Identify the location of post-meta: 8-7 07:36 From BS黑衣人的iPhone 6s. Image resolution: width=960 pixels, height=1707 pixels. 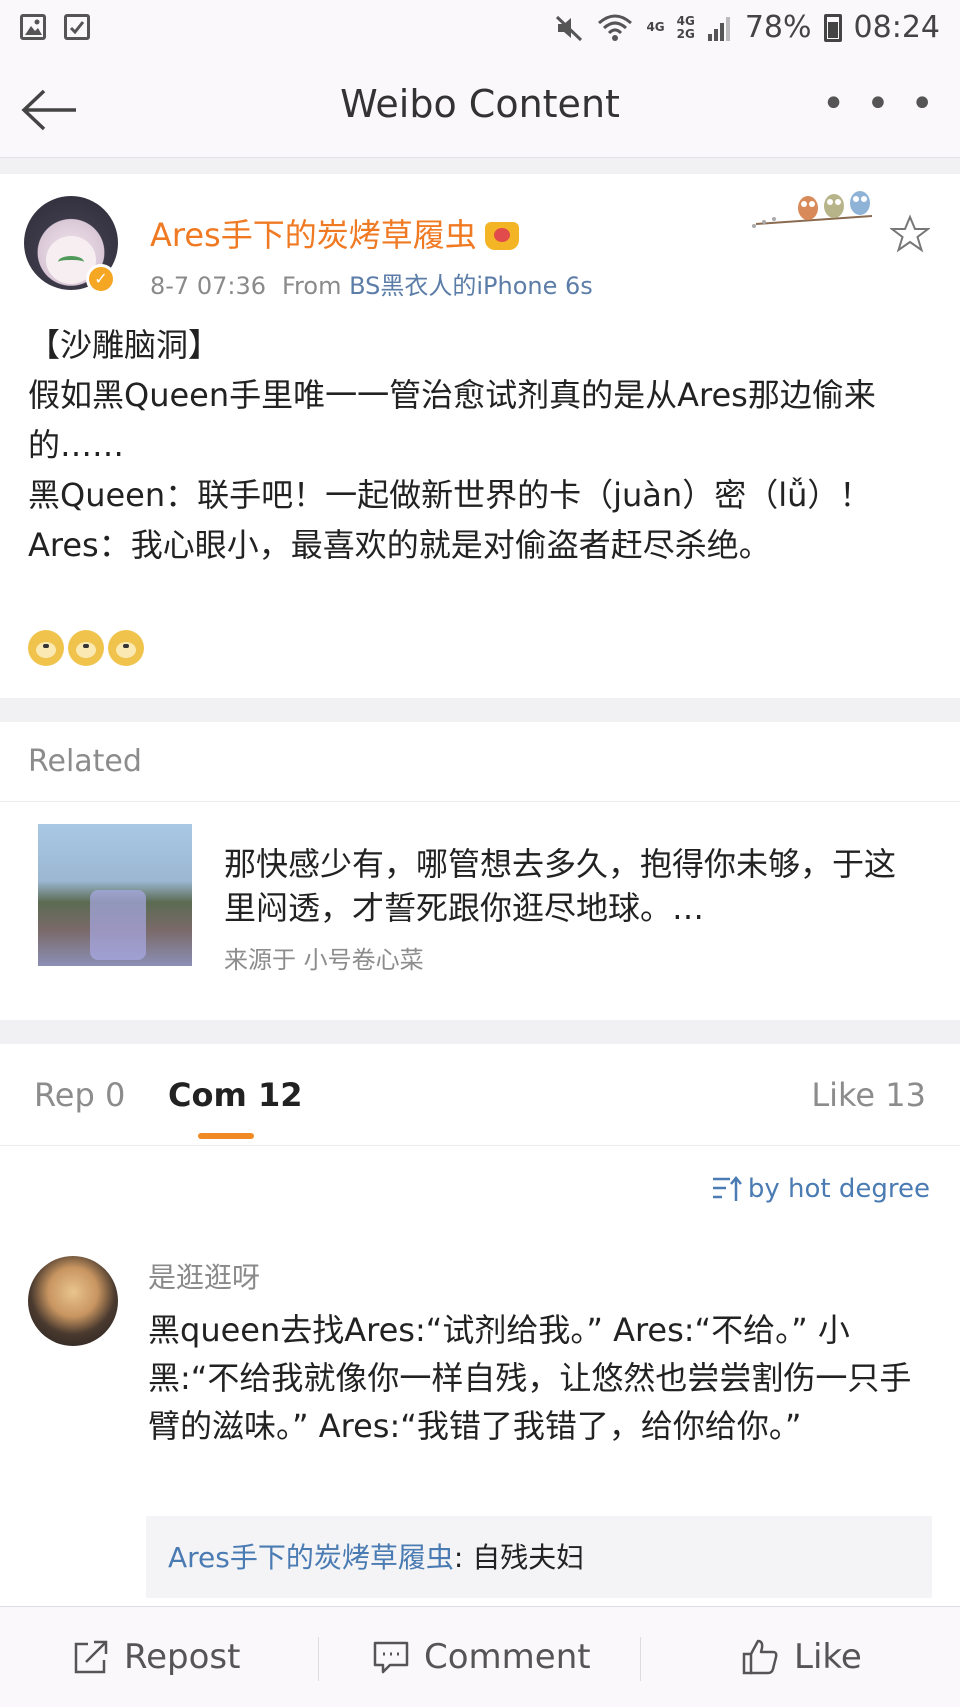
(371, 283).